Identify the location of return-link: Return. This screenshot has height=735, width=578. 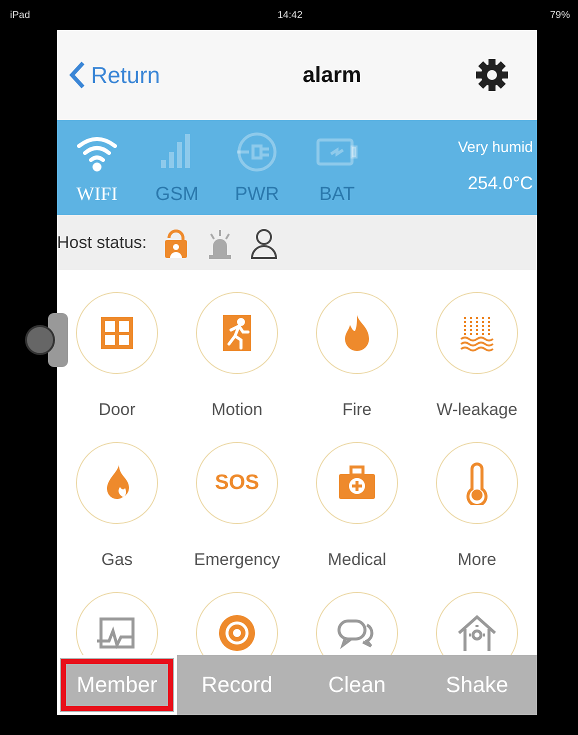
(129, 75).